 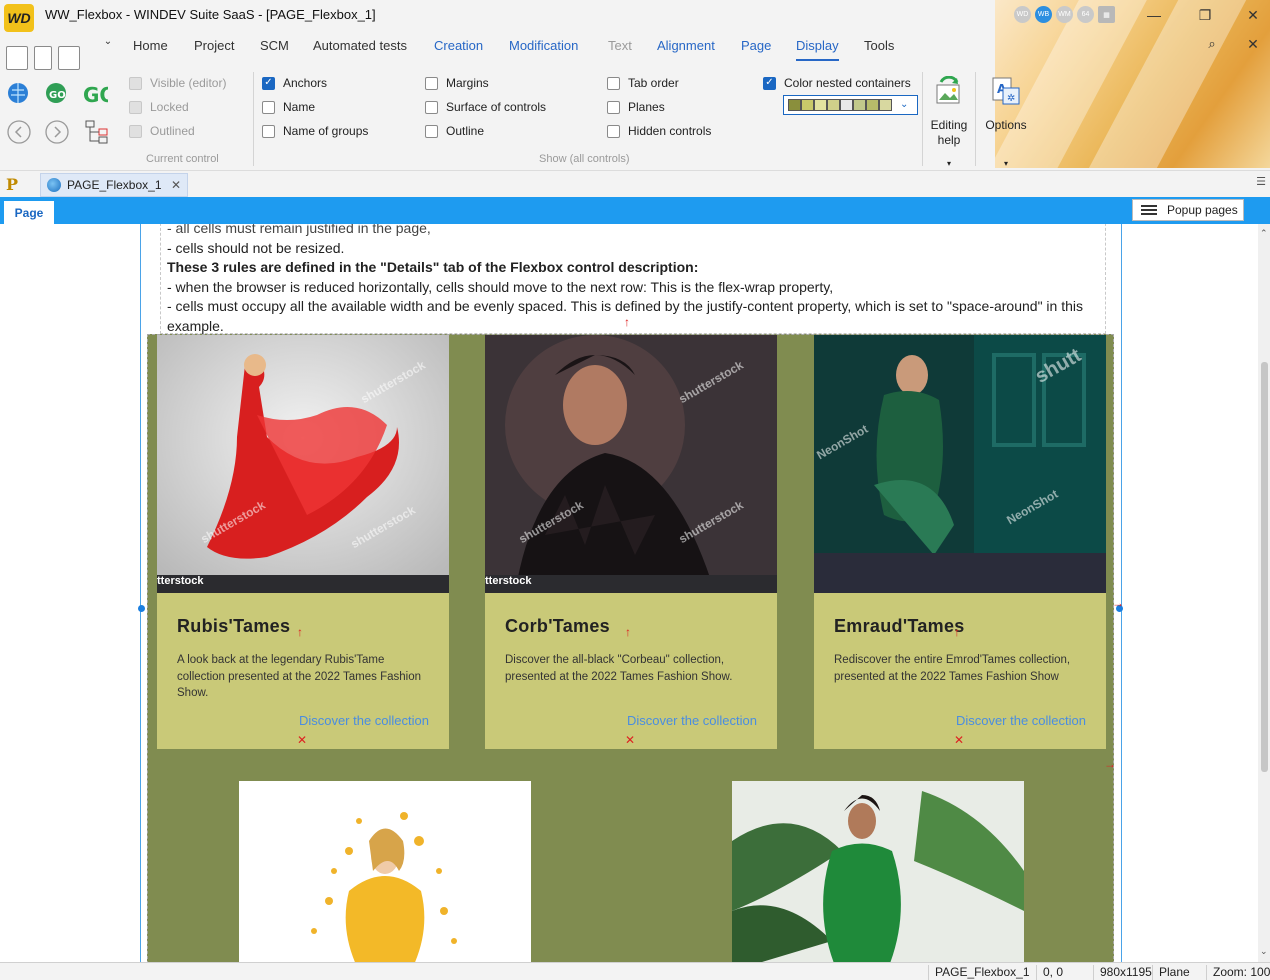 What do you see at coordinates (949, 140) in the screenshot?
I see `editing-help-label-2: help` at bounding box center [949, 140].